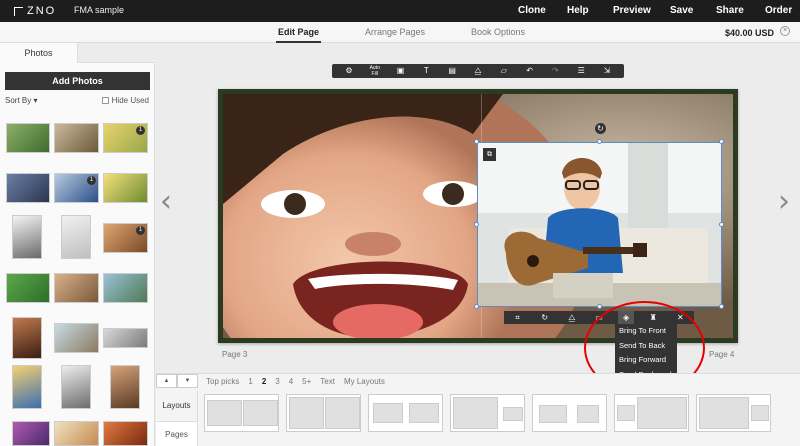  What do you see at coordinates (452, 71) in the screenshot?
I see `layer-icon: ▤` at bounding box center [452, 71].